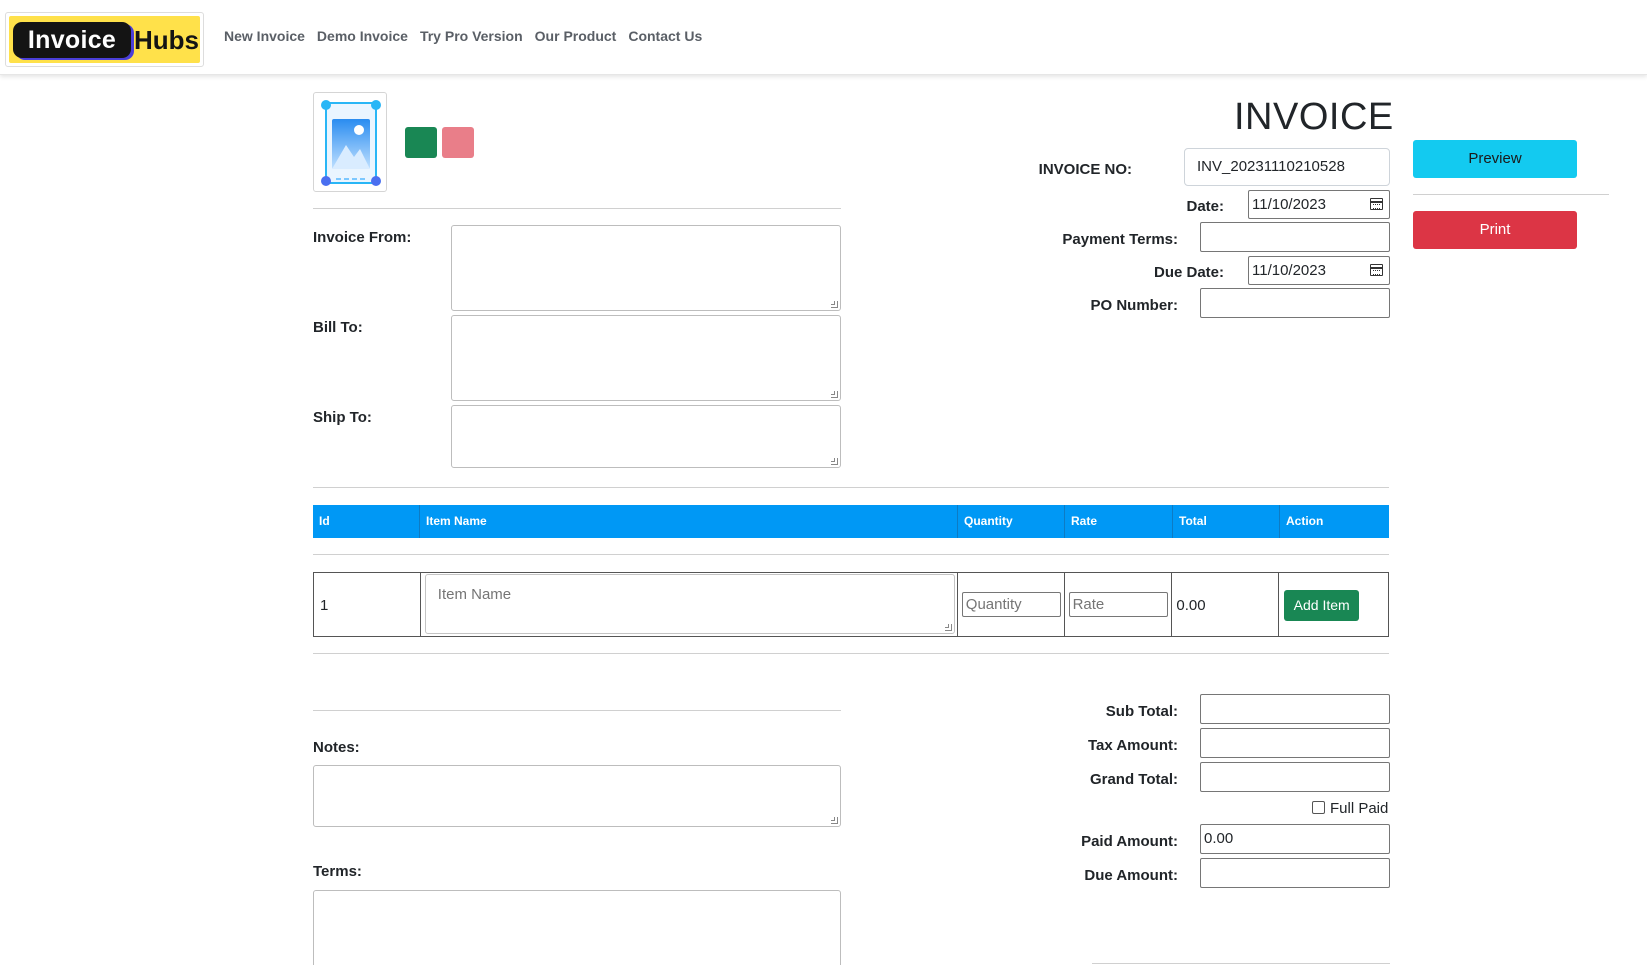 This screenshot has width=1647, height=965. What do you see at coordinates (1191, 605) in the screenshot?
I see `row-total: 0.00` at bounding box center [1191, 605].